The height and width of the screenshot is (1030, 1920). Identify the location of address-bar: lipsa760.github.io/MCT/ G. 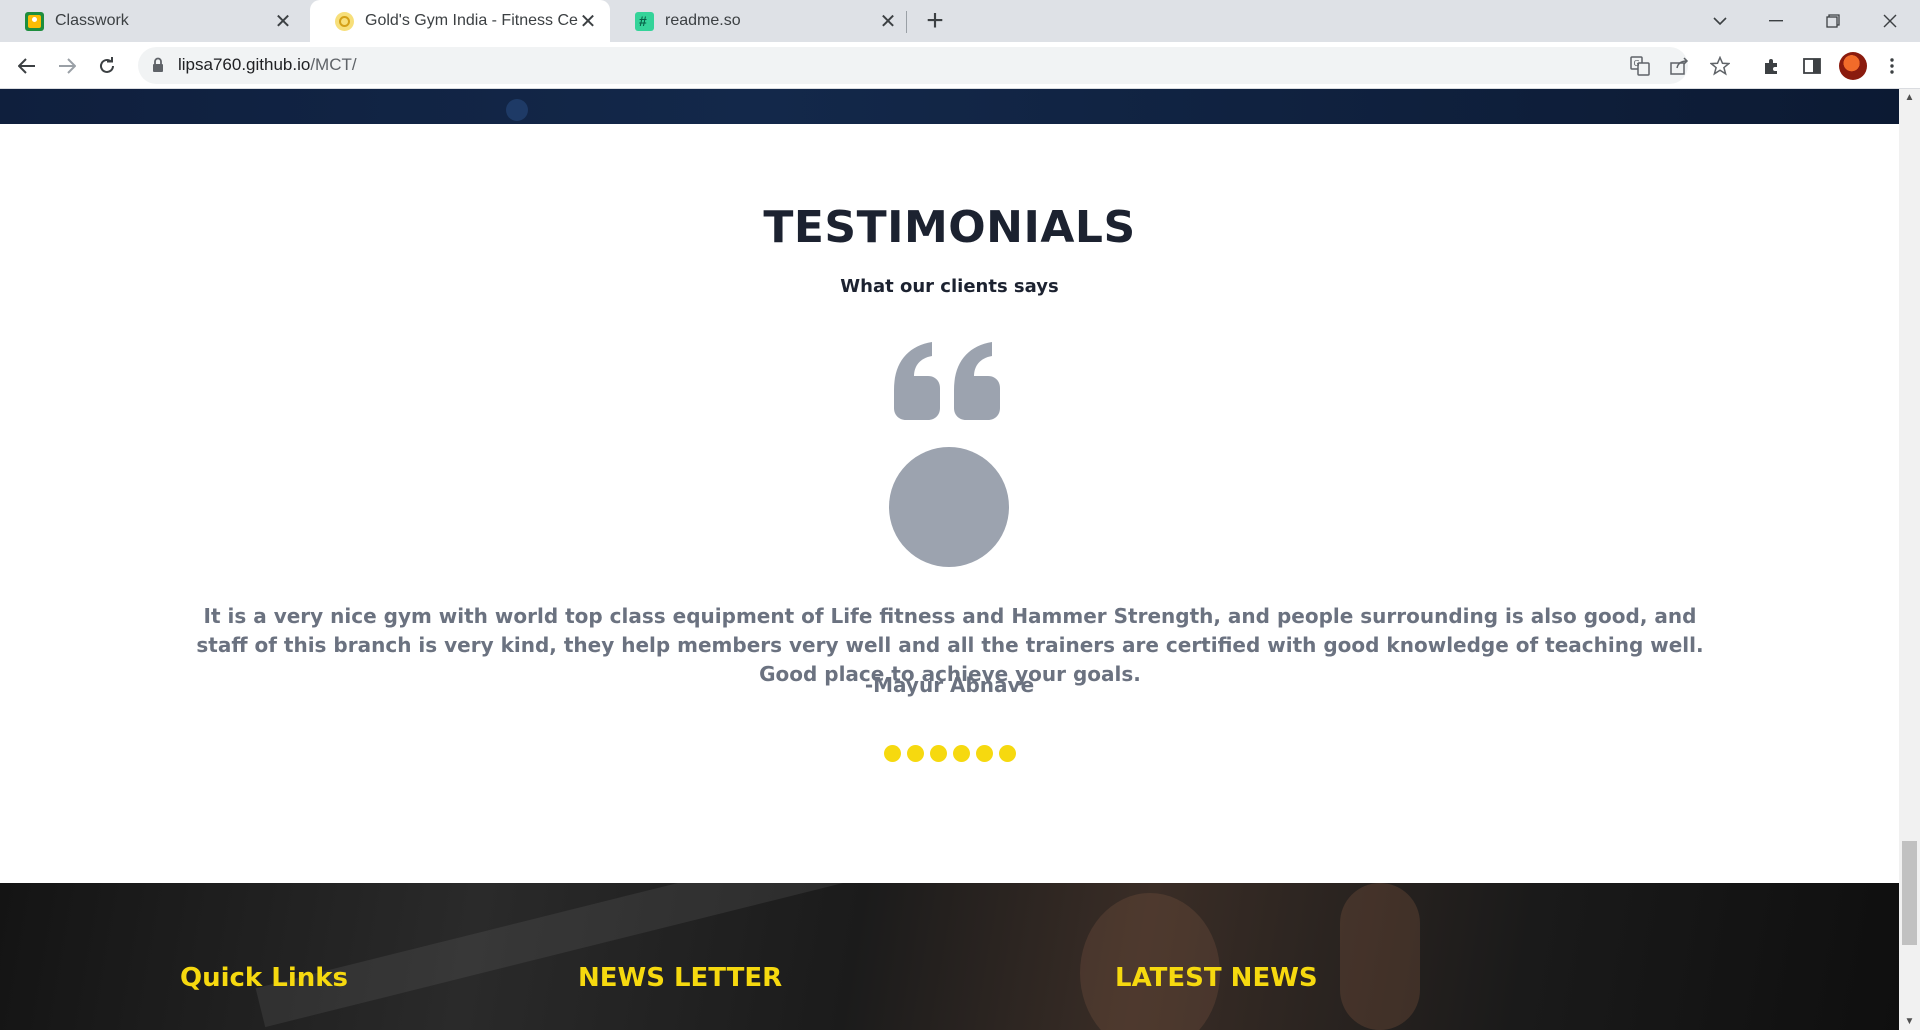
(934, 65).